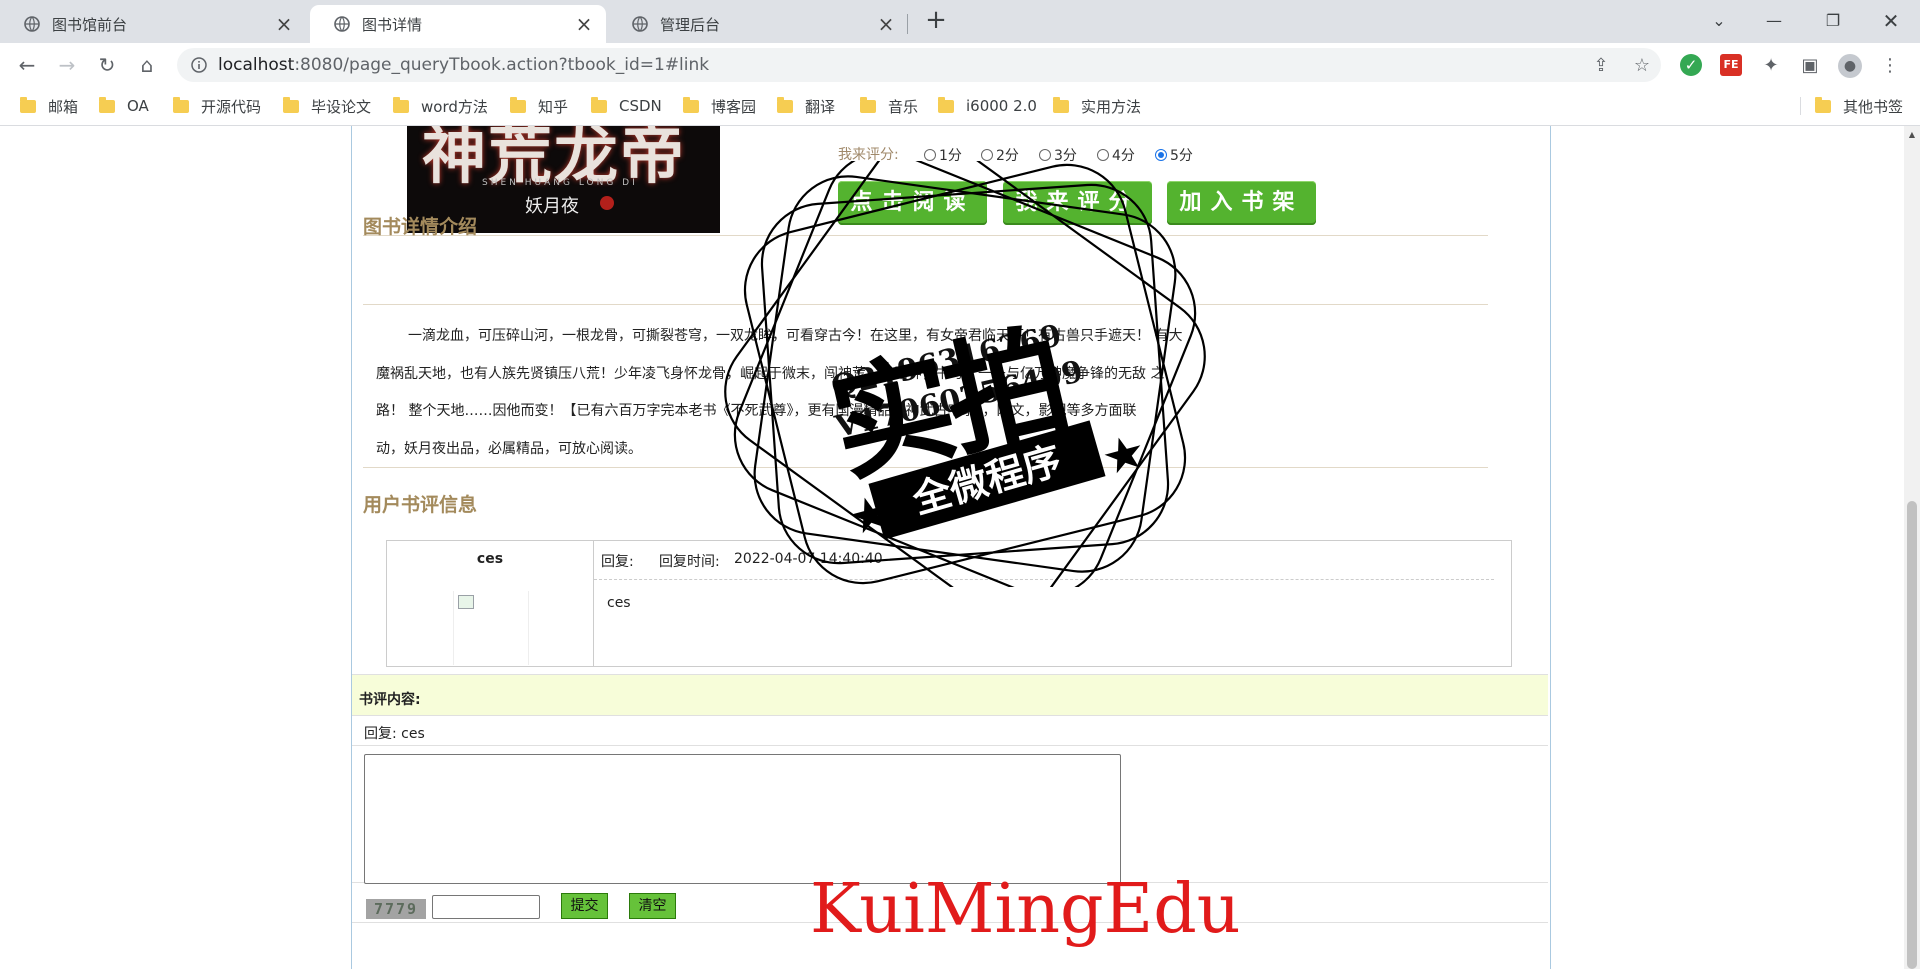  I want to click on fe-extension-icon: FE, so click(1731, 65).